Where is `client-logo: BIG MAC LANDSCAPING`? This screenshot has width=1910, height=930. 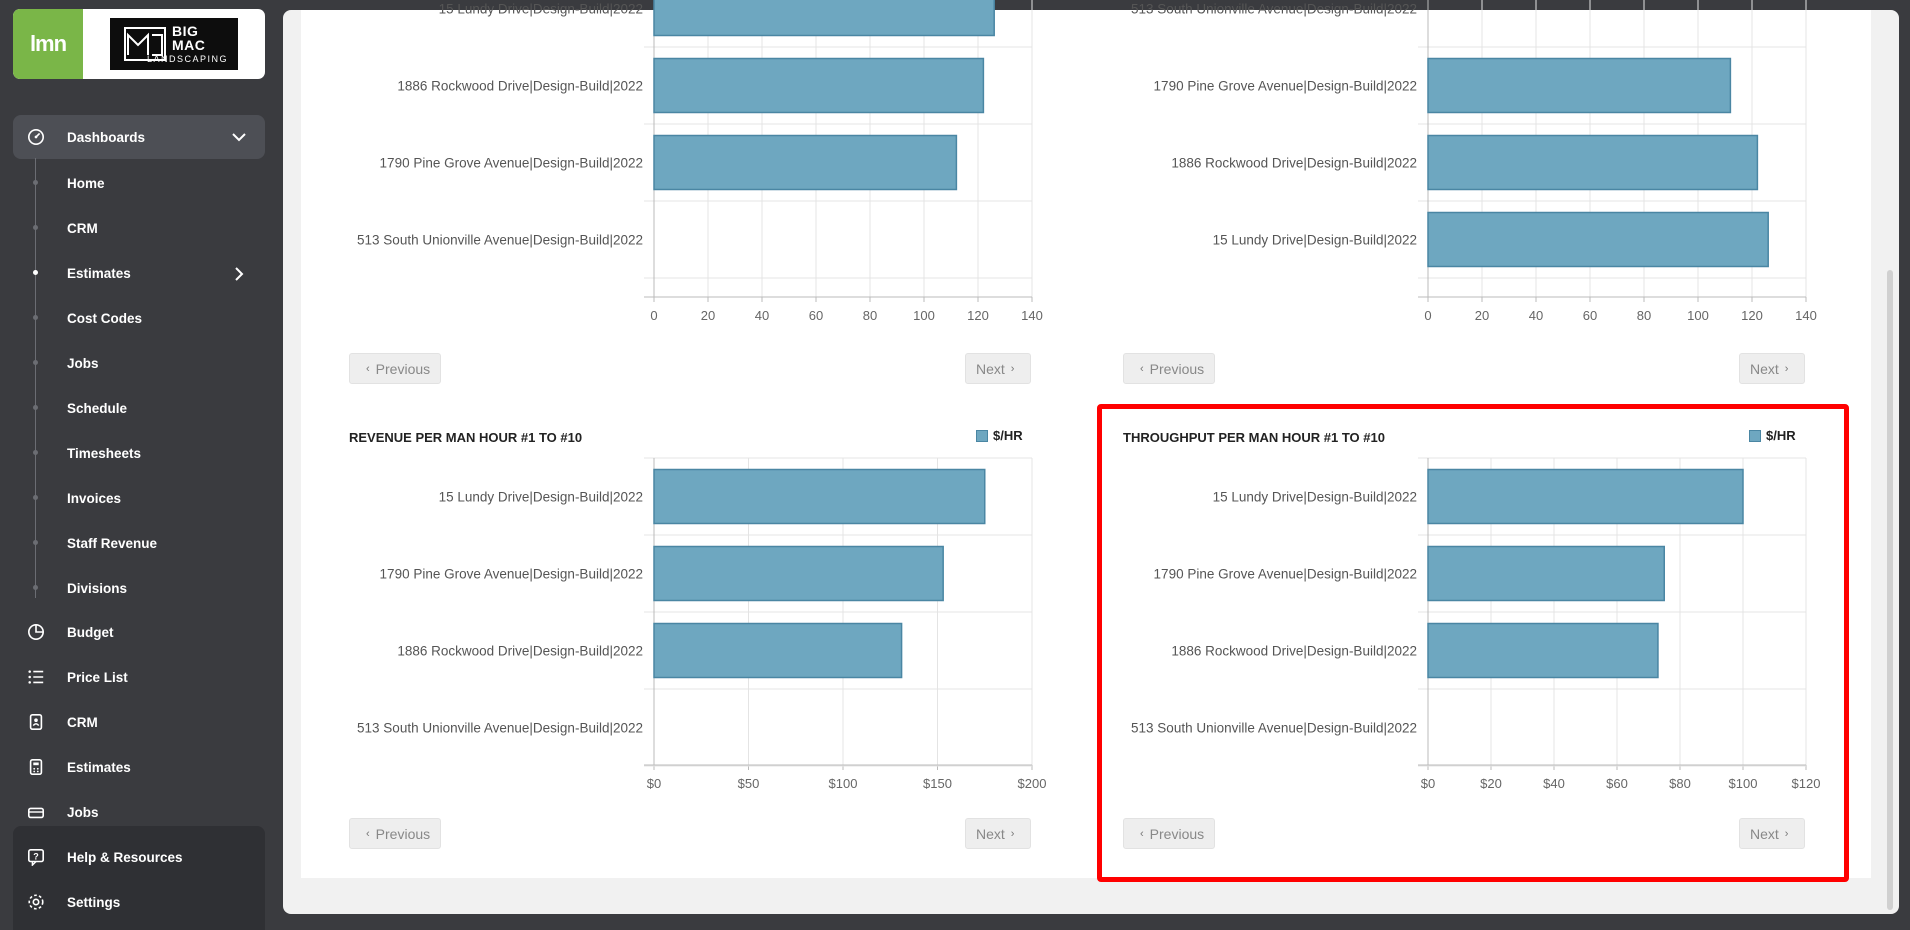
client-logo: BIG MAC LANDSCAPING is located at coordinates (174, 44).